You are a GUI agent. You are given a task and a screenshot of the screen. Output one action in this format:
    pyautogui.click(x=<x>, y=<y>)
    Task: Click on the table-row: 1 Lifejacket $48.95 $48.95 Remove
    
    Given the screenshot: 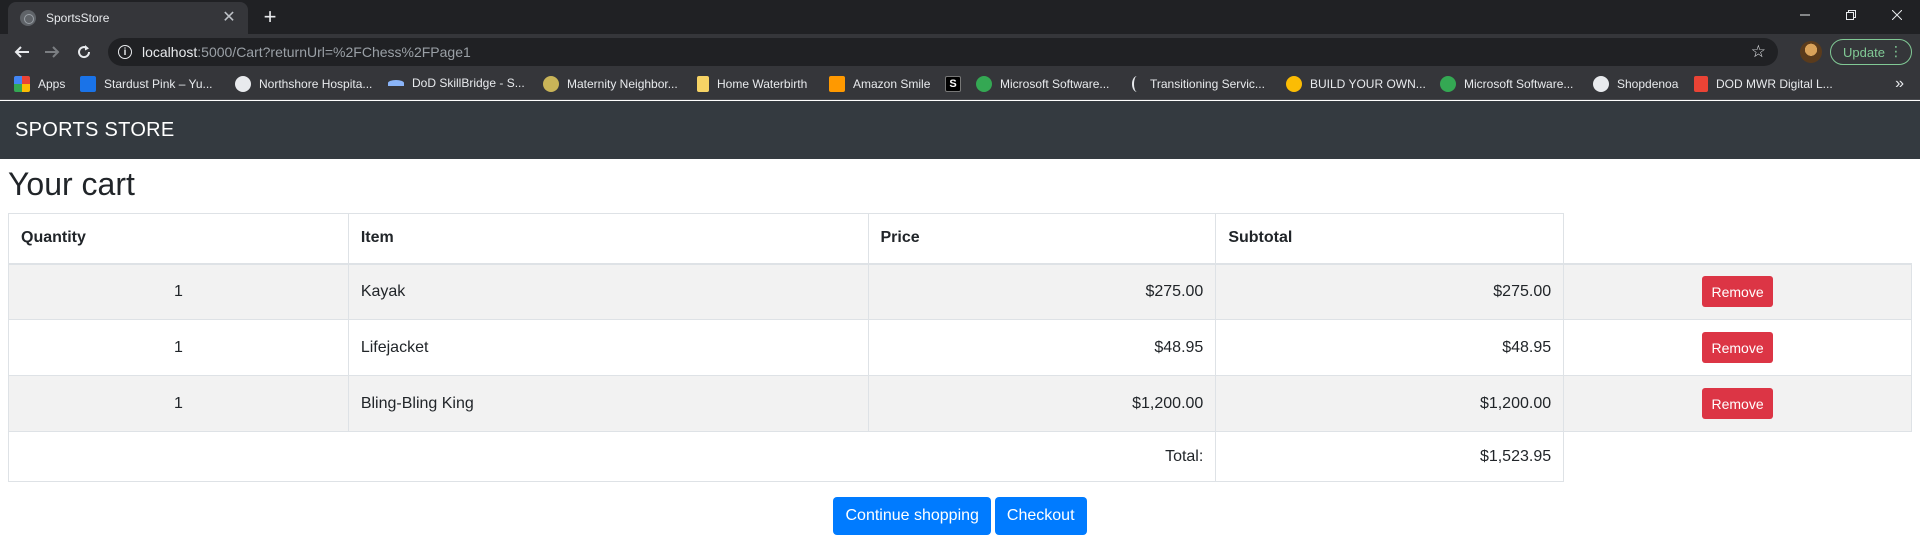 What is the action you would take?
    pyautogui.click(x=960, y=347)
    